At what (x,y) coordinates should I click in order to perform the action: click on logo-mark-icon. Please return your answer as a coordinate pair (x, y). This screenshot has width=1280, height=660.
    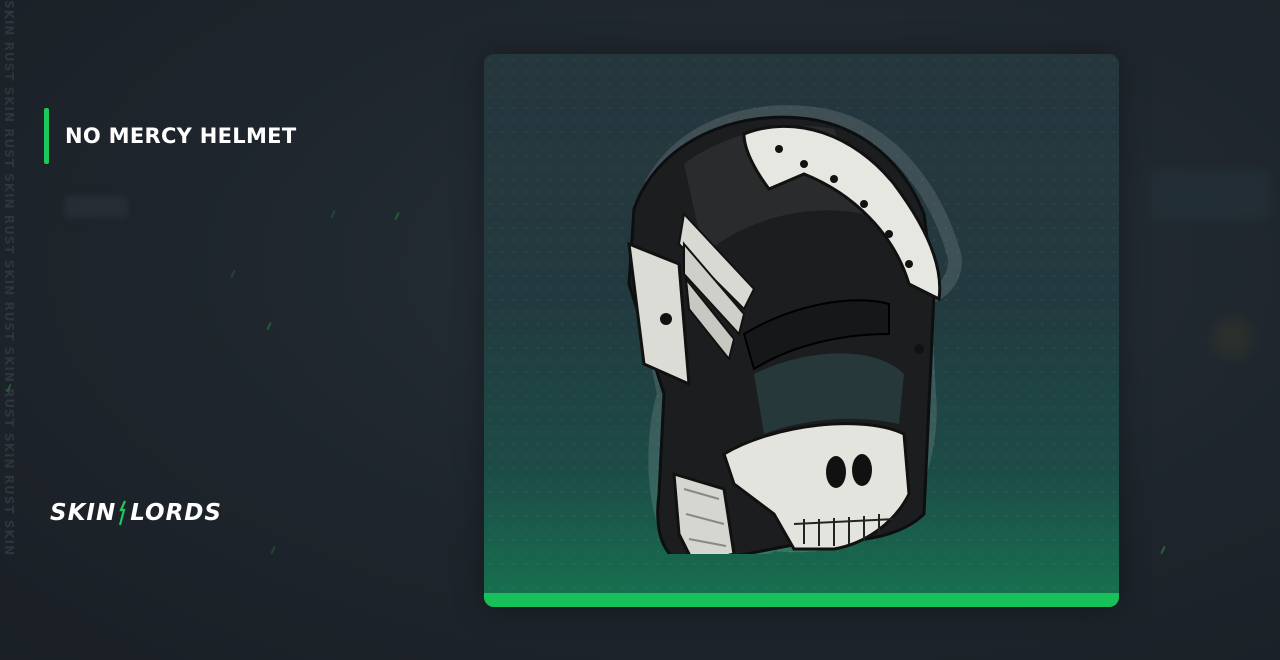
    Looking at the image, I should click on (123, 513).